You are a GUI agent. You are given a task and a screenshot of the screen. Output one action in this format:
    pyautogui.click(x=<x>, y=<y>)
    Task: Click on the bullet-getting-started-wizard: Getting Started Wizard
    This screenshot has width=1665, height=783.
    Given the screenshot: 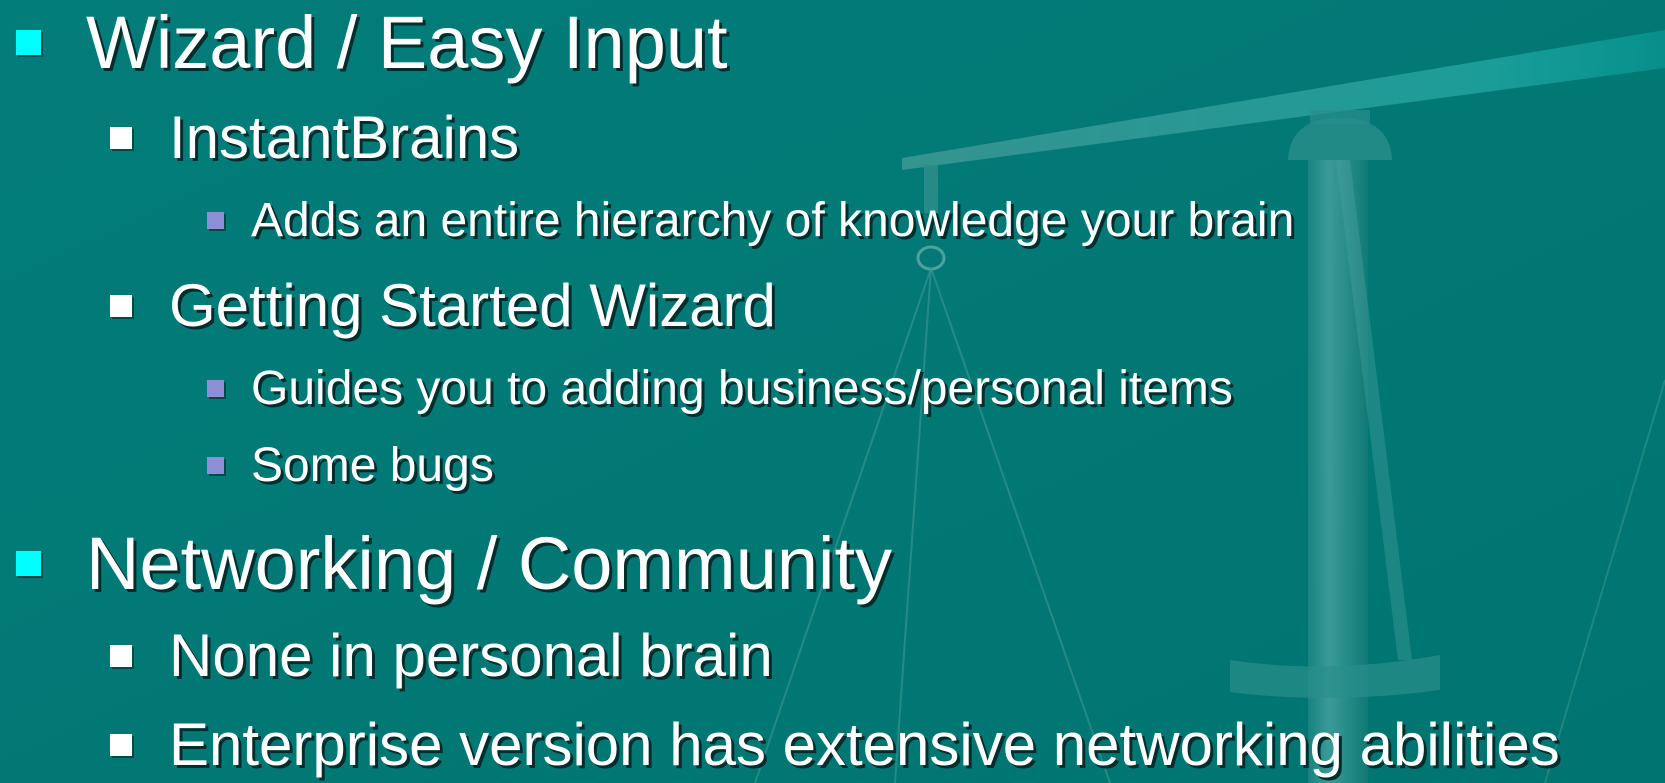 What is the action you would take?
    pyautogui.click(x=443, y=305)
    